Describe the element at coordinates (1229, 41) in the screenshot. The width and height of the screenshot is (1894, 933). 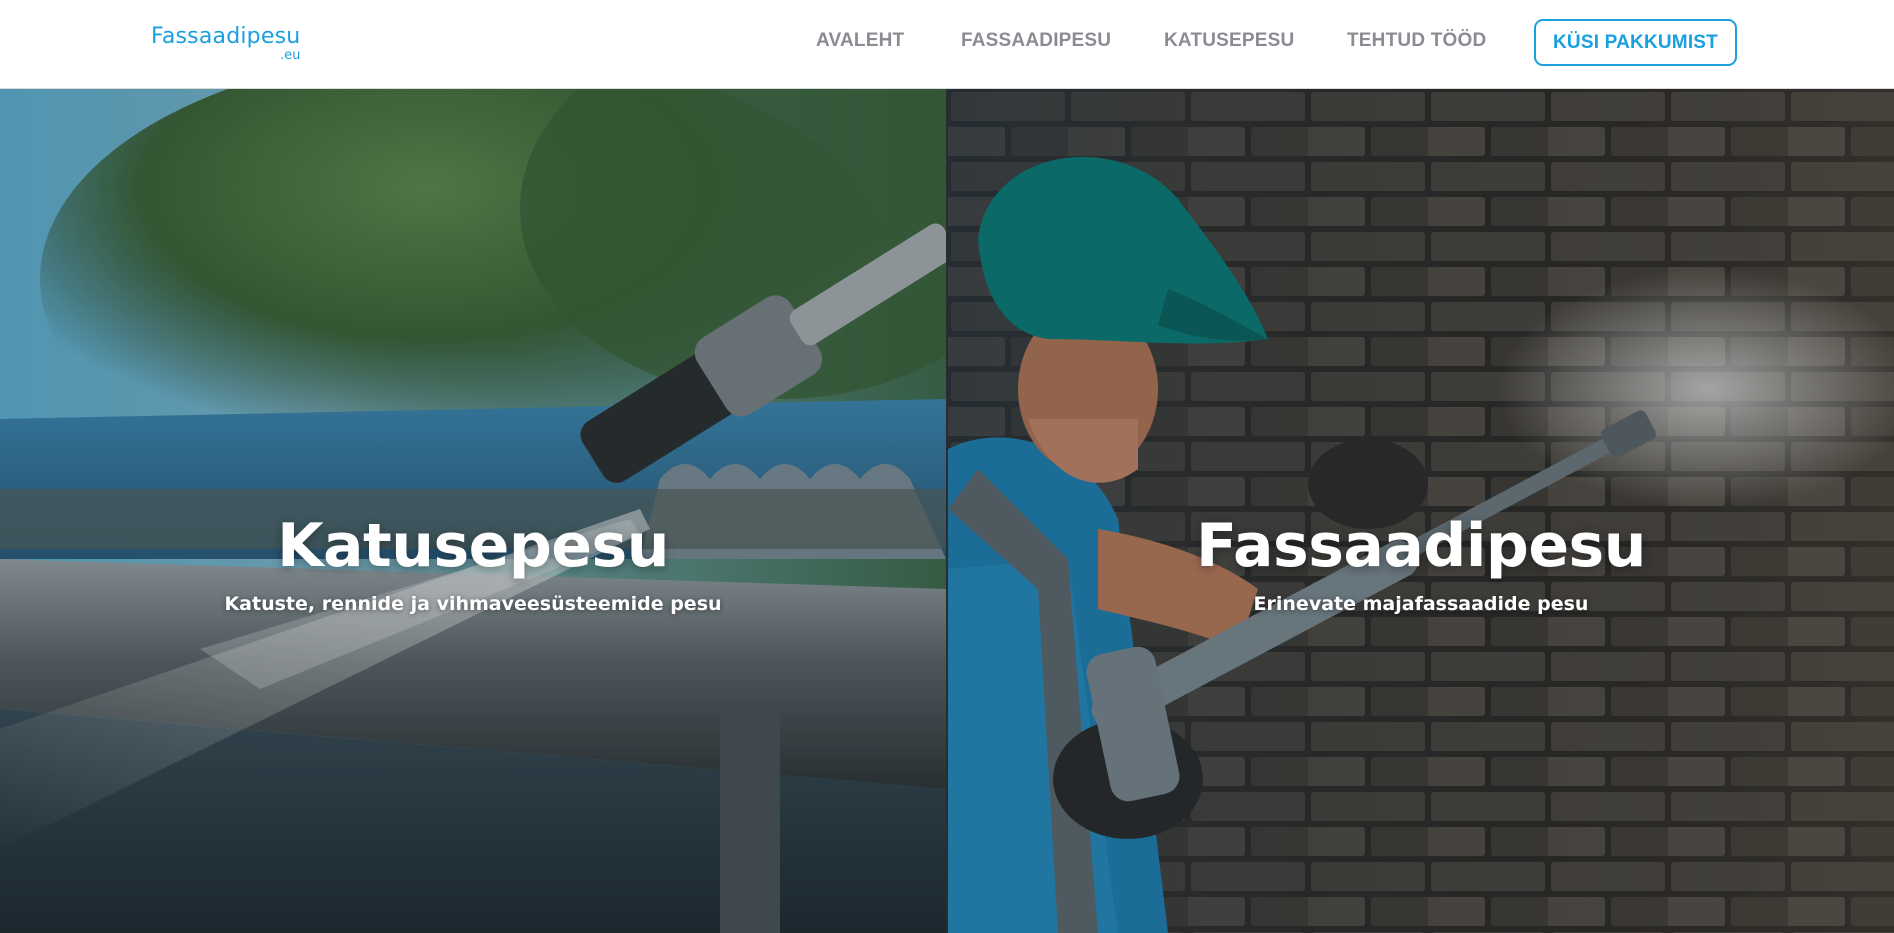
I see `nav-item-roof-washing: KATUSEPESU` at that location.